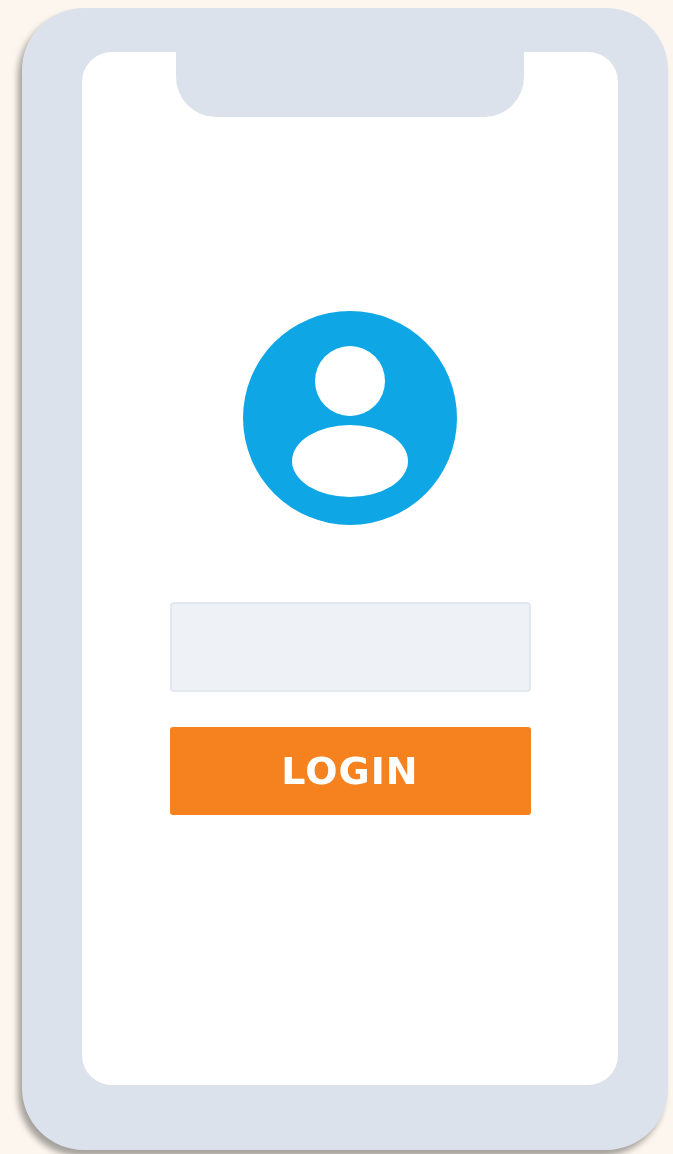 The image size is (673, 1154). I want to click on user-icon, so click(350, 418).